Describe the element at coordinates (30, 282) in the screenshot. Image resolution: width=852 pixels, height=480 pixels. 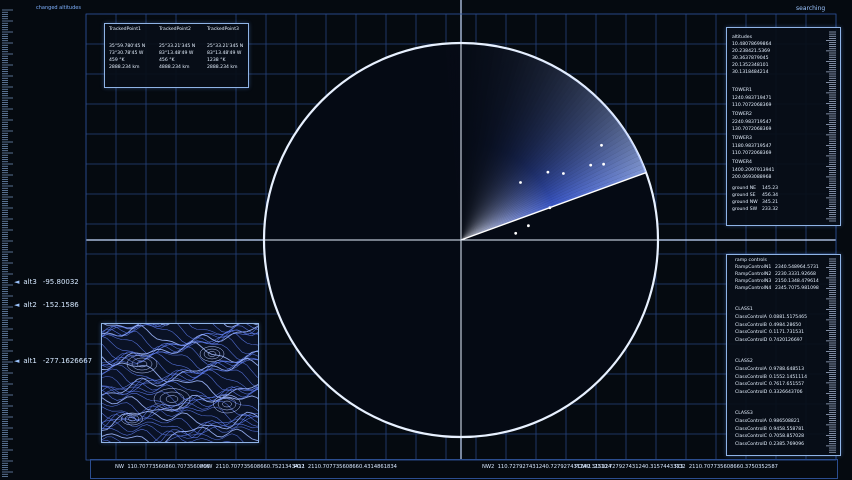
I see `altimeter-label: alt3` at that location.